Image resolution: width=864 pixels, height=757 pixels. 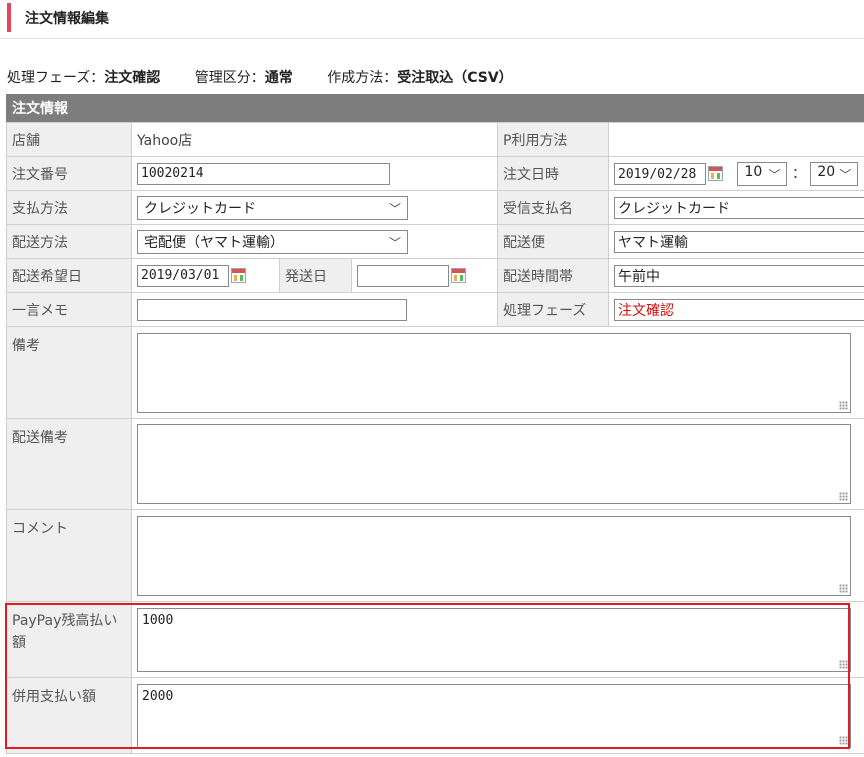 What do you see at coordinates (362, 78) in the screenshot?
I see `creation-info-label: 作成方法：` at bounding box center [362, 78].